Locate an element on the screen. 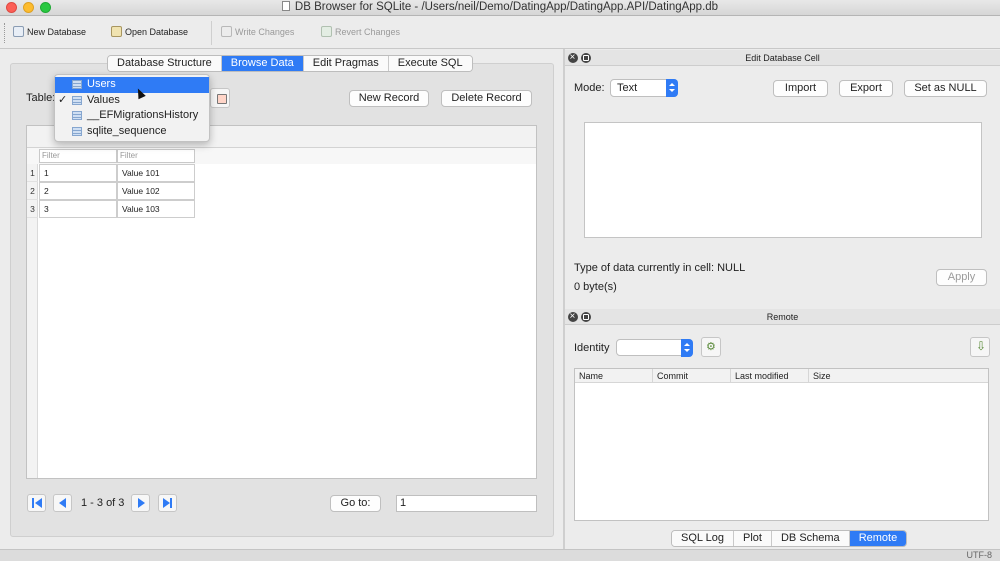 The image size is (1000, 561). table-cell: 2 is located at coordinates (78, 191).